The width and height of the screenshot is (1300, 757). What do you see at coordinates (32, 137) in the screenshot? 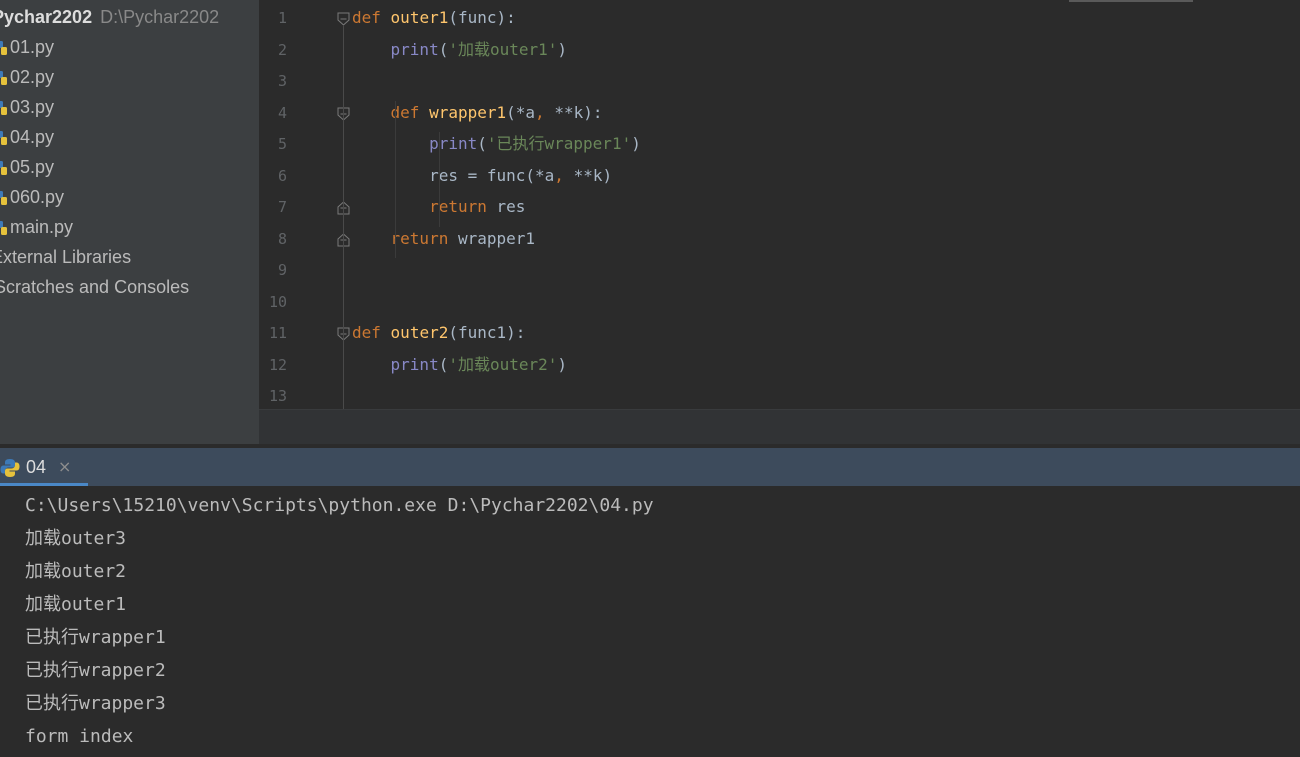
I see `tree-file-label: 04.py` at bounding box center [32, 137].